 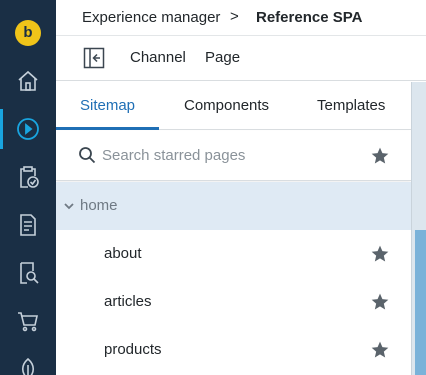 I want to click on nav-projects, so click(x=28, y=177).